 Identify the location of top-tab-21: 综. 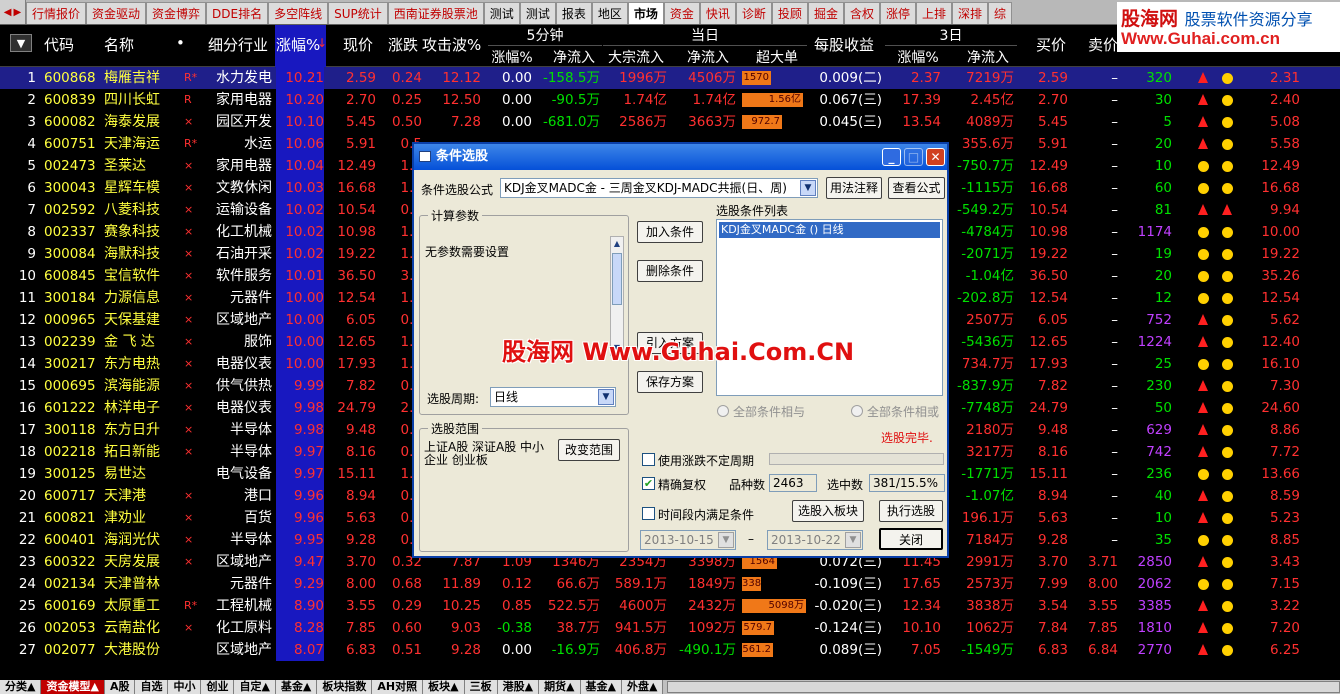
(1000, 13).